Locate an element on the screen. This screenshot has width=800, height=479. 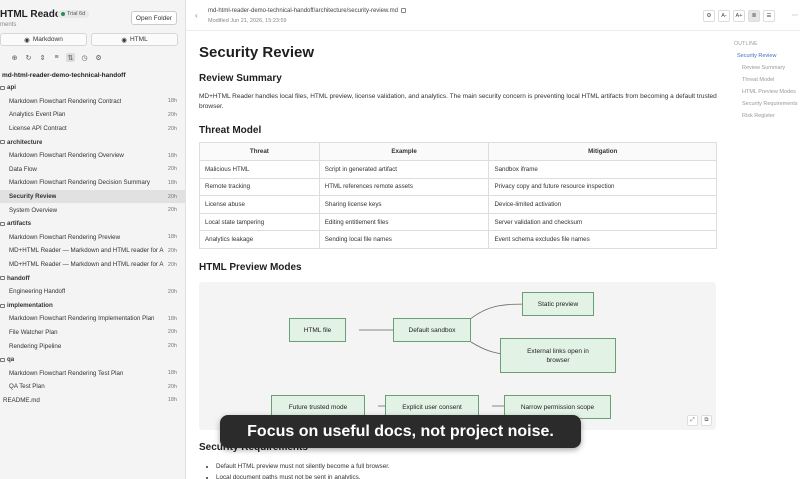
html-mode-button: ◉ HTML is located at coordinates (134, 39).